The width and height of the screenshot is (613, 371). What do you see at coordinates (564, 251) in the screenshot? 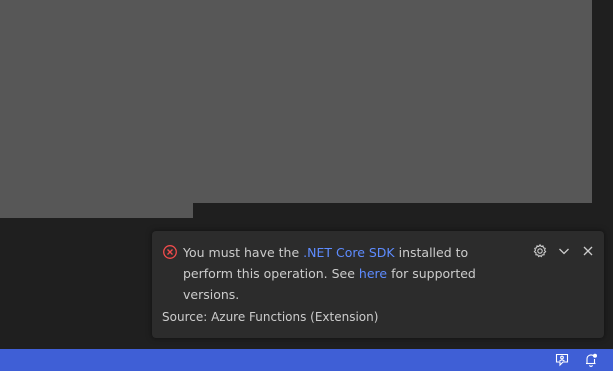
I see `chevron-down-icon` at bounding box center [564, 251].